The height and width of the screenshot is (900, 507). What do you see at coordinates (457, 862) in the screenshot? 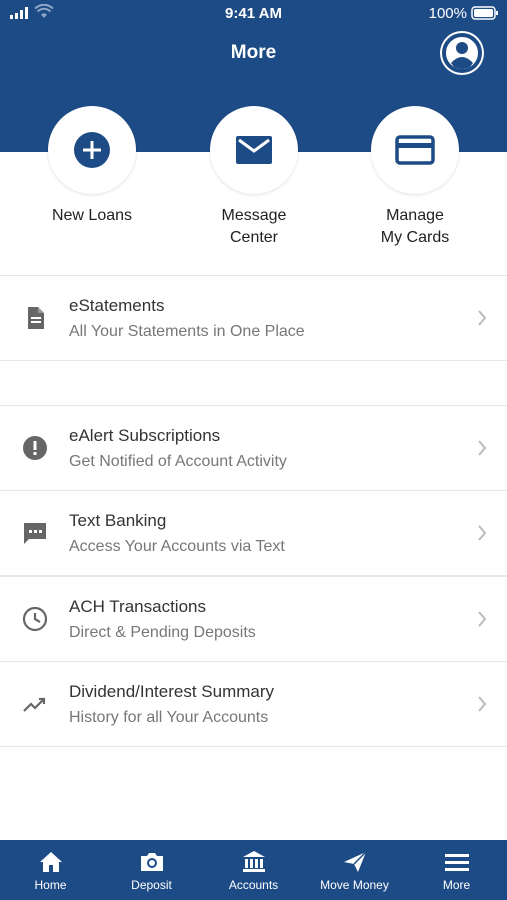
I see `menu-icon` at bounding box center [457, 862].